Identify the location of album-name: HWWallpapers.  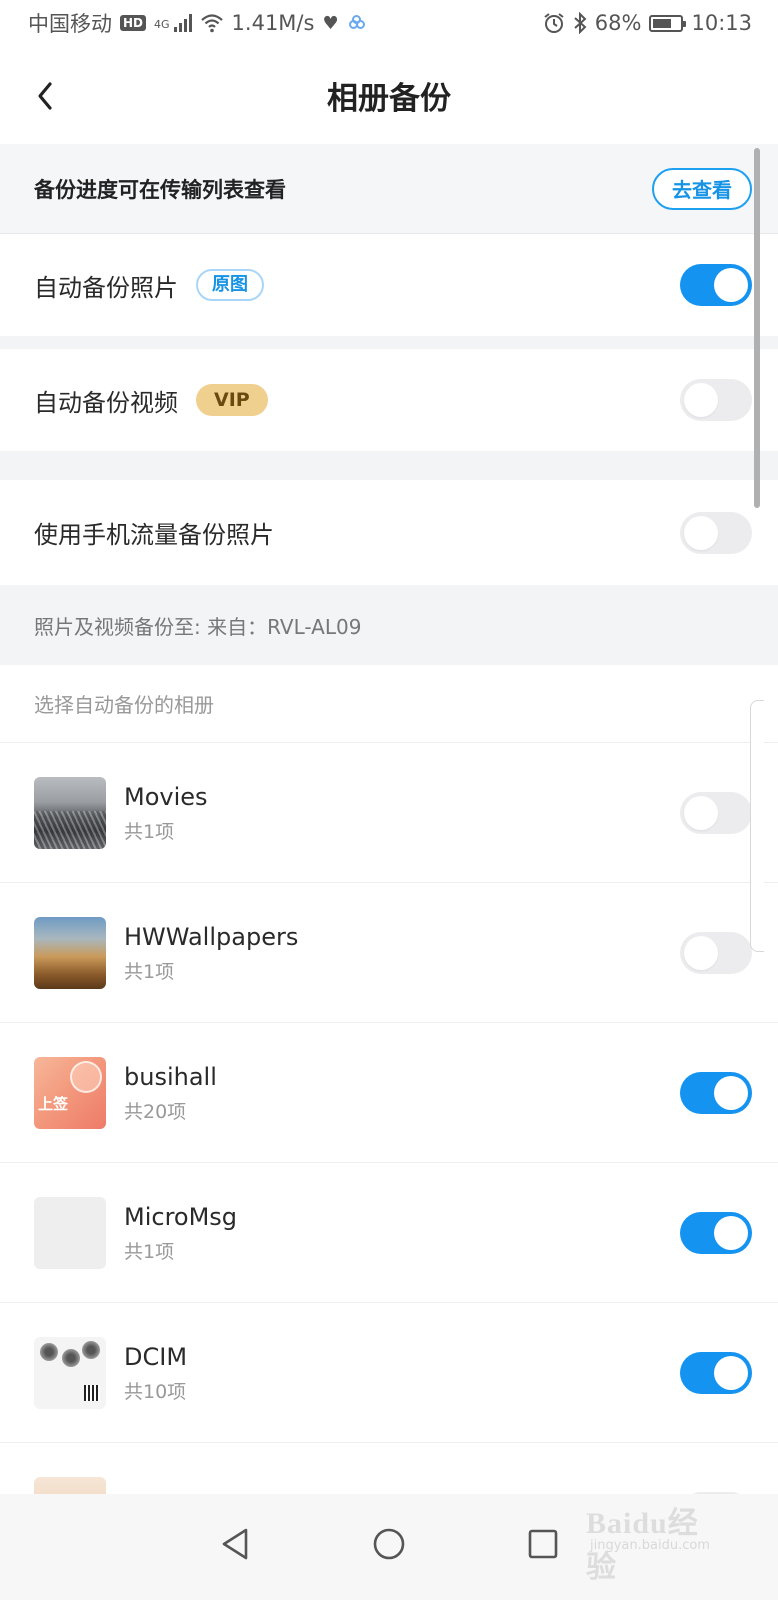
(211, 936).